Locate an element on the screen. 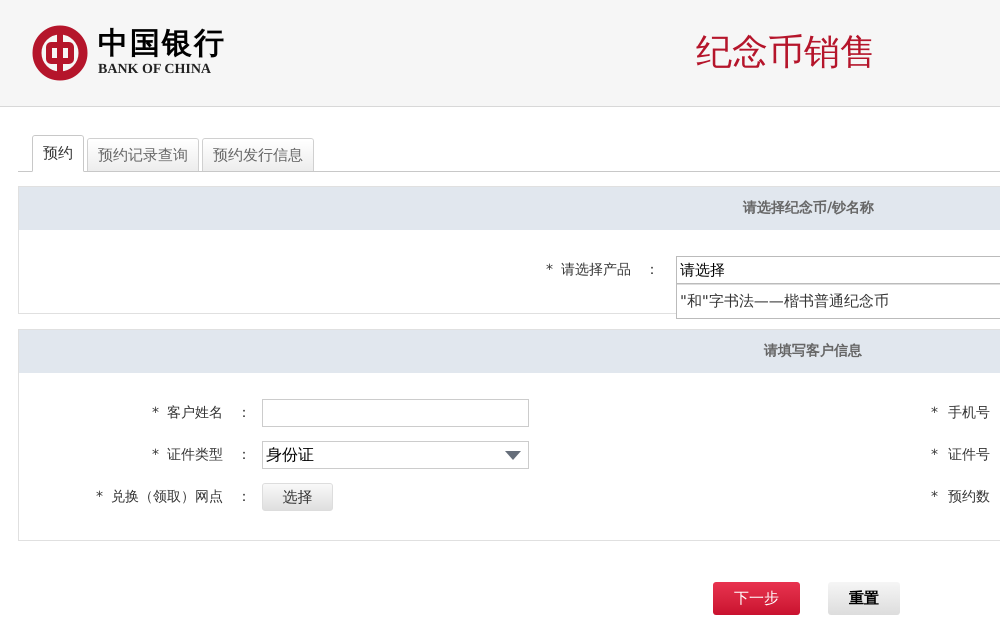  reset-button: 重置 is located at coordinates (864, 598).